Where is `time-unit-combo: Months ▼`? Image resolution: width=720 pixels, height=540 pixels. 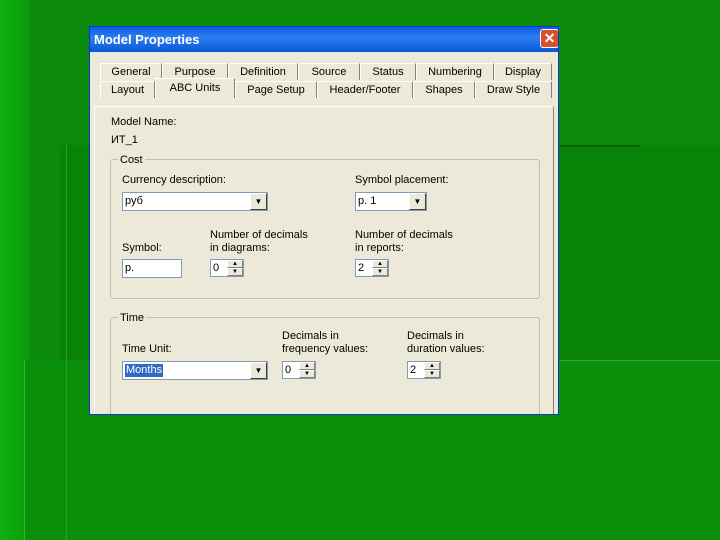
time-unit-combo: Months ▼ is located at coordinates (195, 370).